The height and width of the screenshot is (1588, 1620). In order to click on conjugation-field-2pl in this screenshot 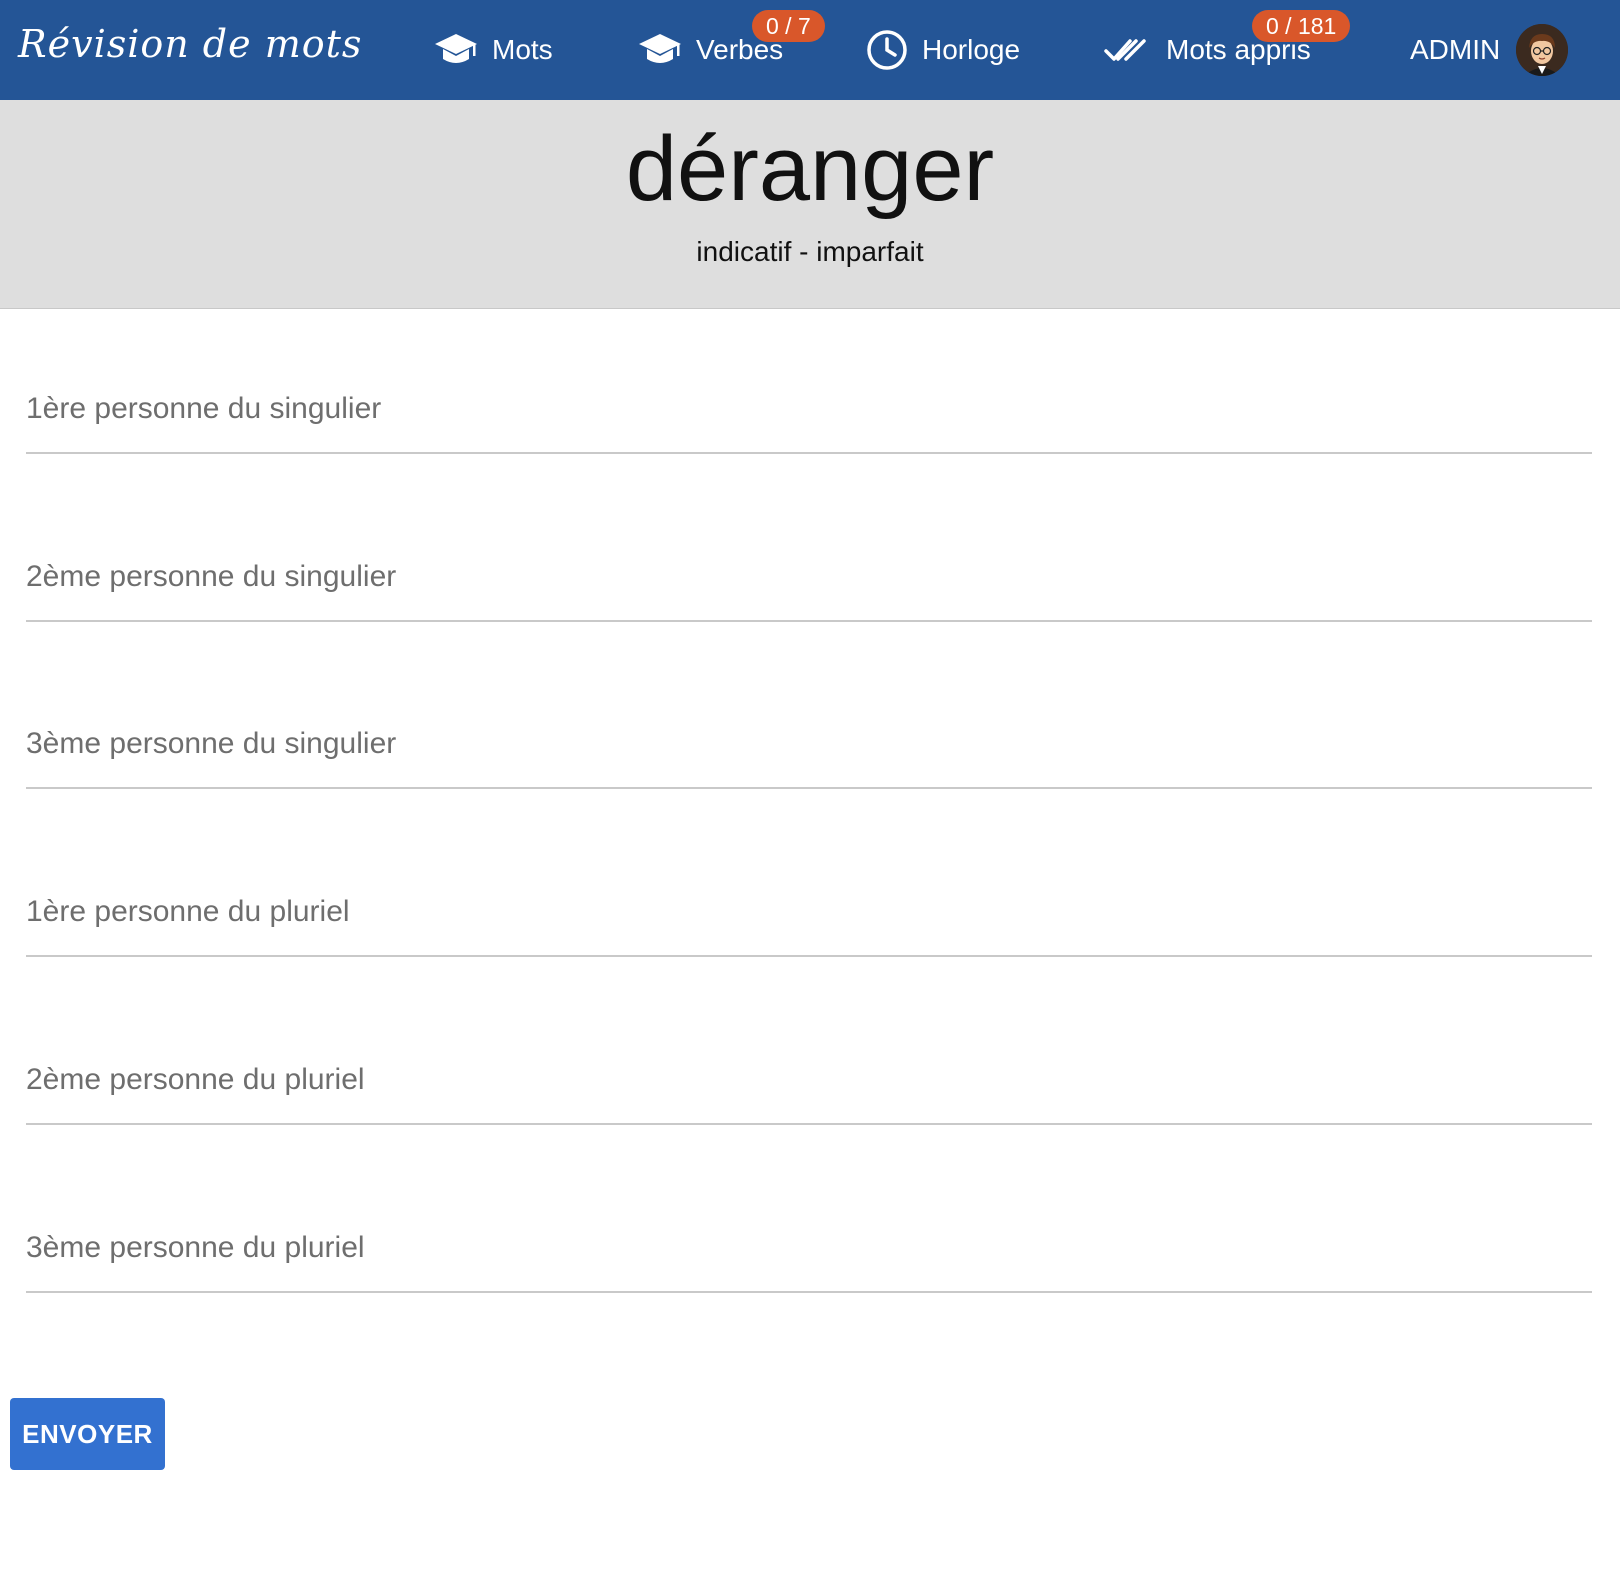, I will do `click(809, 1080)`.